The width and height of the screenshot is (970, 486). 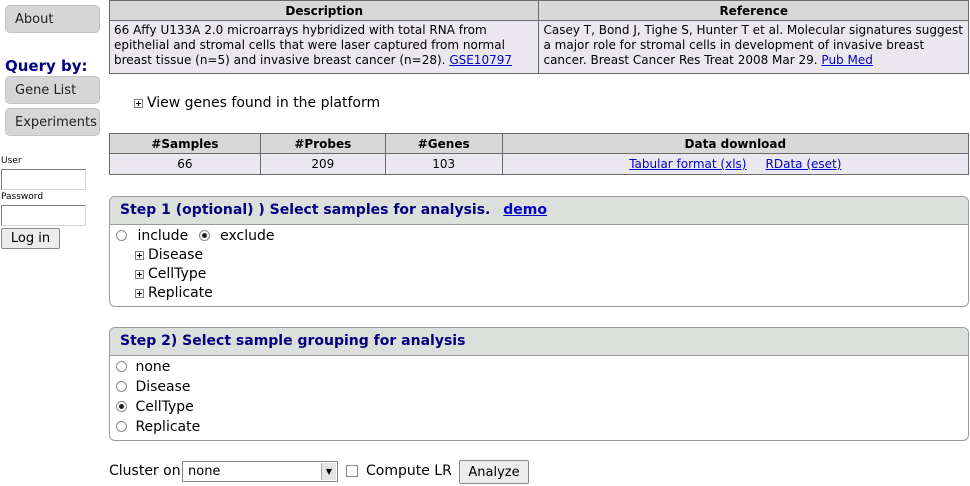 What do you see at coordinates (494, 472) in the screenshot?
I see `analyze-button: Analyze` at bounding box center [494, 472].